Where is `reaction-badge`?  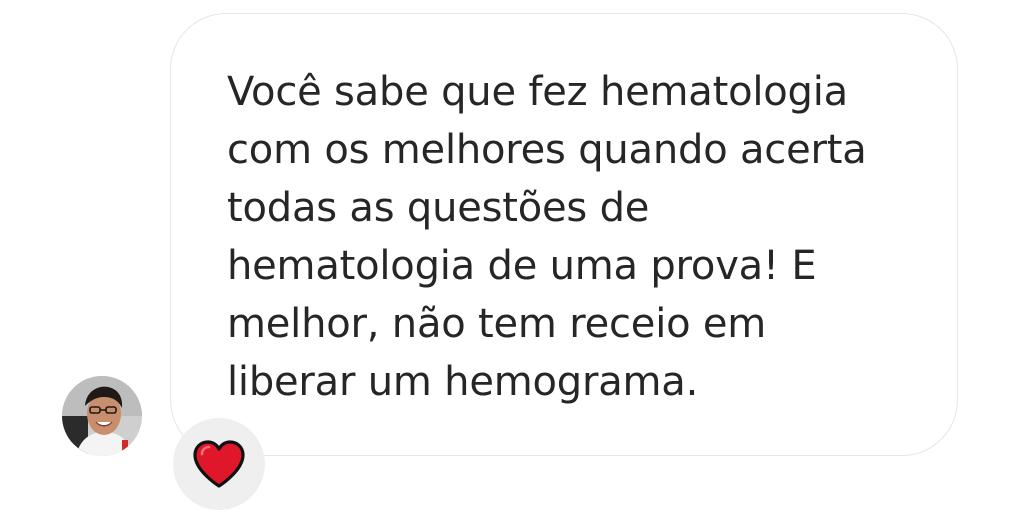 reaction-badge is located at coordinates (219, 464).